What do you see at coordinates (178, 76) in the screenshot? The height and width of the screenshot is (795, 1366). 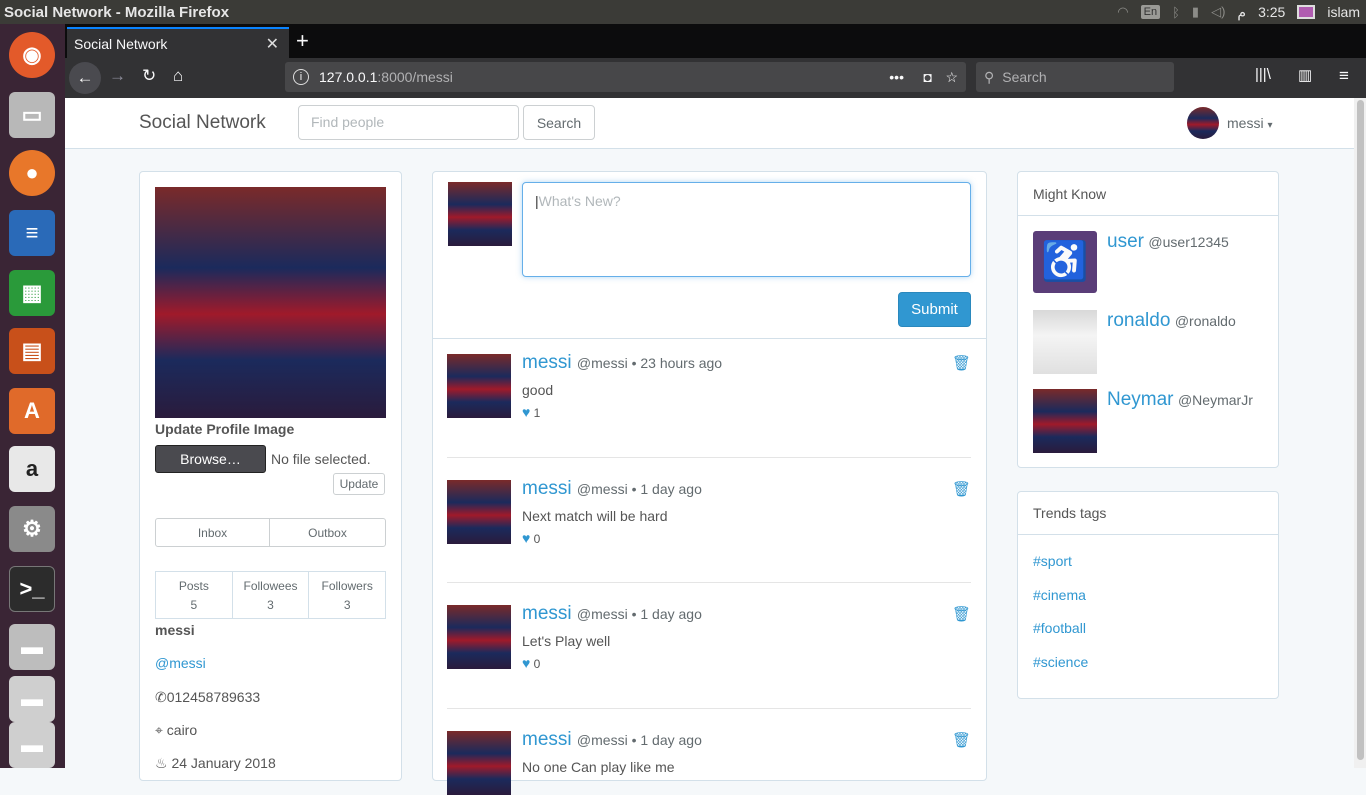 I see `home-icon: ⌂` at bounding box center [178, 76].